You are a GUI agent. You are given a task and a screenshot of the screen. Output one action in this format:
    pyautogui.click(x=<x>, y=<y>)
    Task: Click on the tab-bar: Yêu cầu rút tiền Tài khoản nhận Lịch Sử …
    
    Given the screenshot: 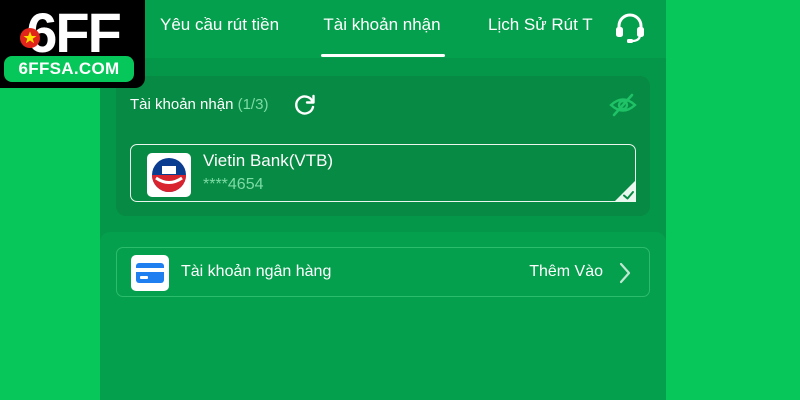 What is the action you would take?
    pyautogui.click(x=383, y=29)
    